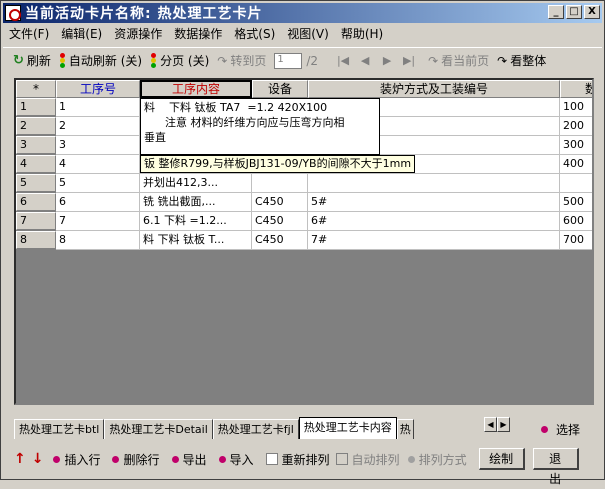 Image resolution: width=605 pixels, height=489 pixels. What do you see at coordinates (387, 60) in the screenshot?
I see `next-page-icon: ▶` at bounding box center [387, 60].